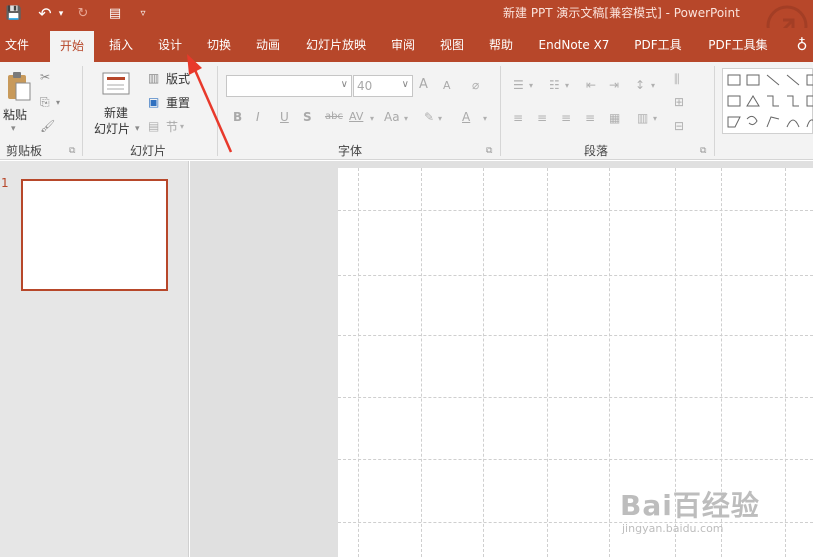  Describe the element at coordinates (210, 103) in the screenshot. I see `annotation-arrow-icon` at that location.